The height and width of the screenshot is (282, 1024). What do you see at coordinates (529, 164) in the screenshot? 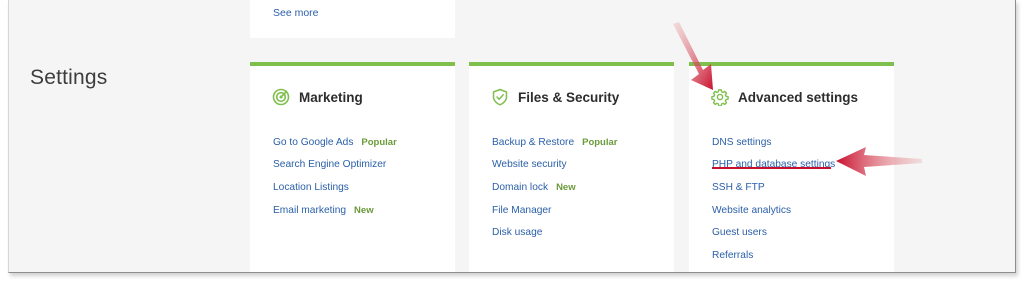
I see `website-security-link: Website security` at bounding box center [529, 164].